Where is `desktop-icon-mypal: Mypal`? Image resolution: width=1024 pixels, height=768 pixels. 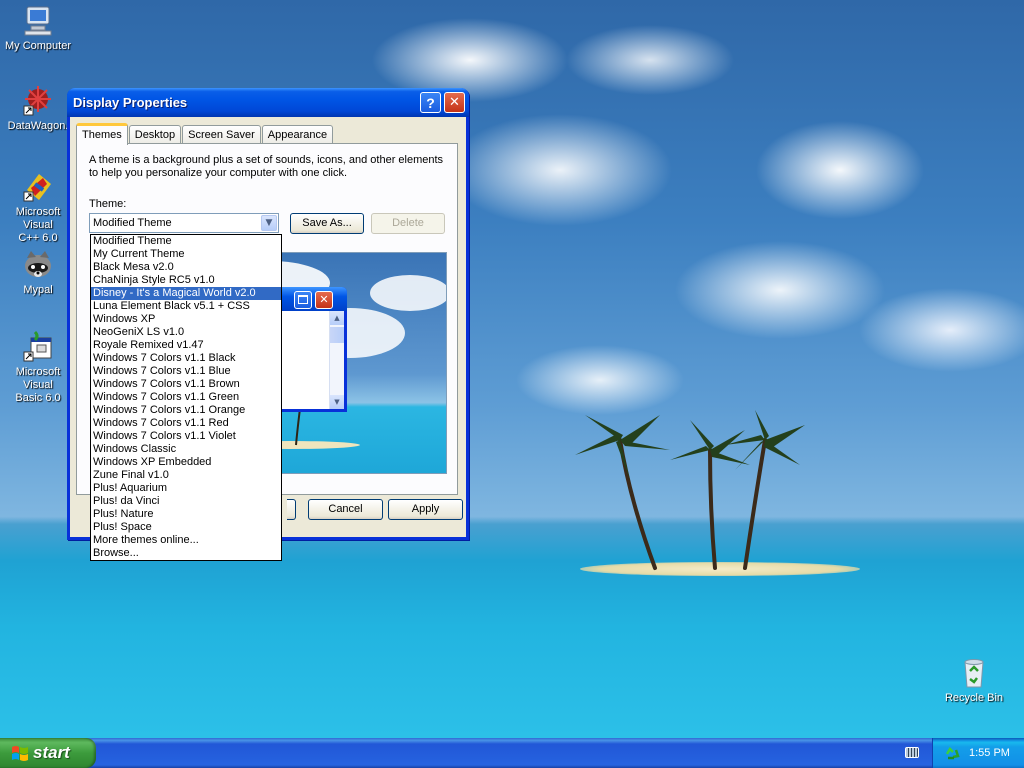
desktop-icon-mypal: Mypal is located at coordinates (38, 272).